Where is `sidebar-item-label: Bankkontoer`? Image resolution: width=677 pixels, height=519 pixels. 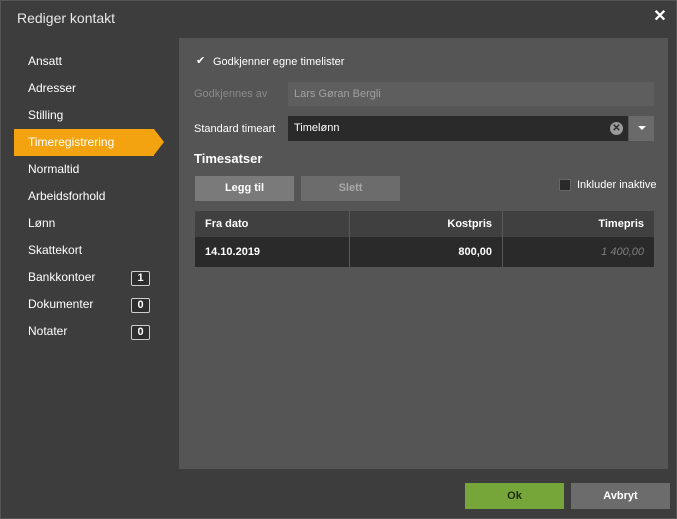
sidebar-item-label: Bankkontoer is located at coordinates (62, 277).